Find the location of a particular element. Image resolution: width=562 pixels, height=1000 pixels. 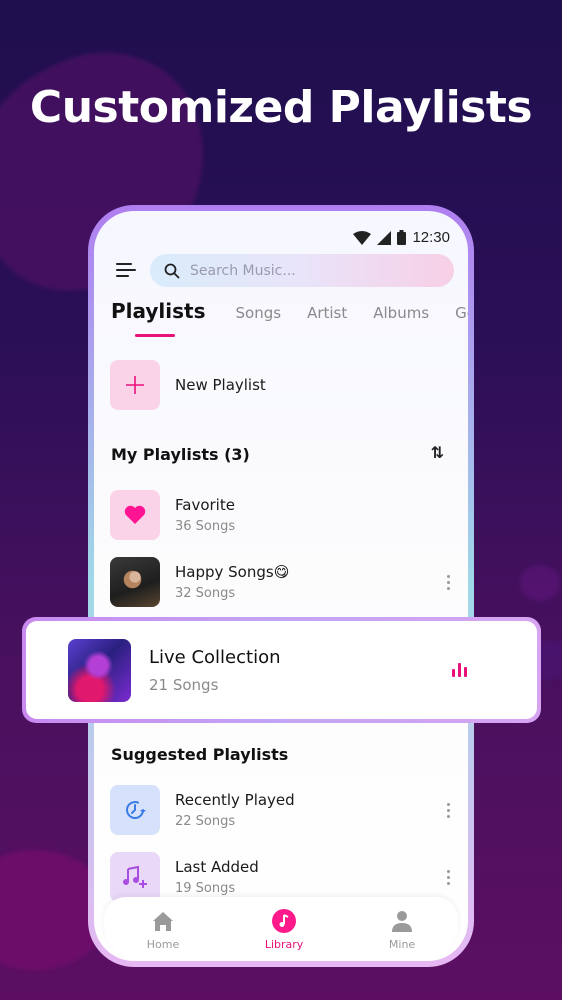

playlist-song-count: 36 Songs is located at coordinates (205, 526).